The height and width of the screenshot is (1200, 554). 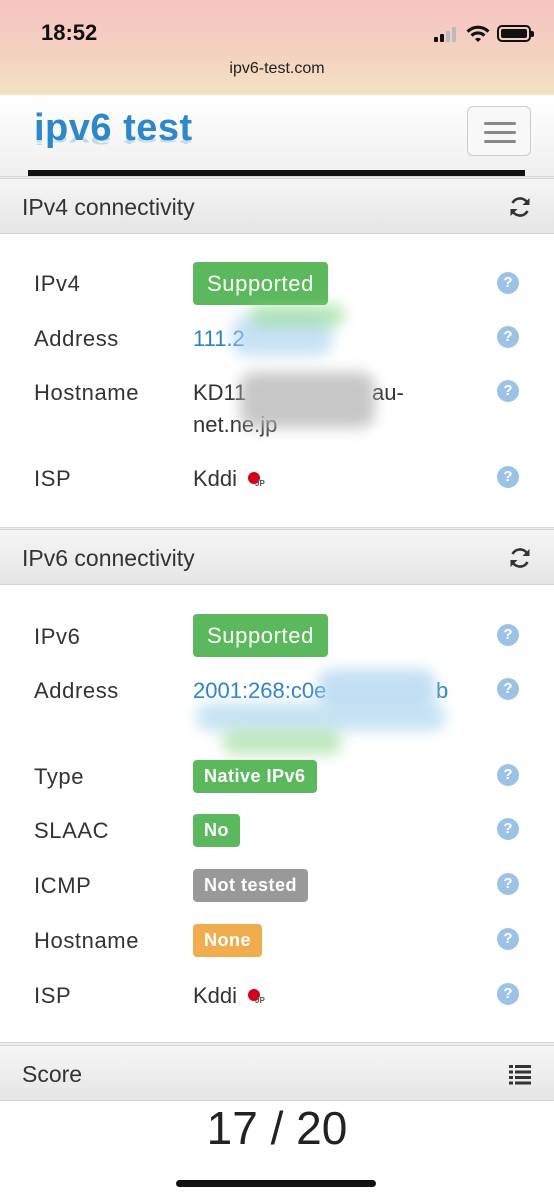 I want to click on score-panel-header: Score, so click(x=277, y=1073).